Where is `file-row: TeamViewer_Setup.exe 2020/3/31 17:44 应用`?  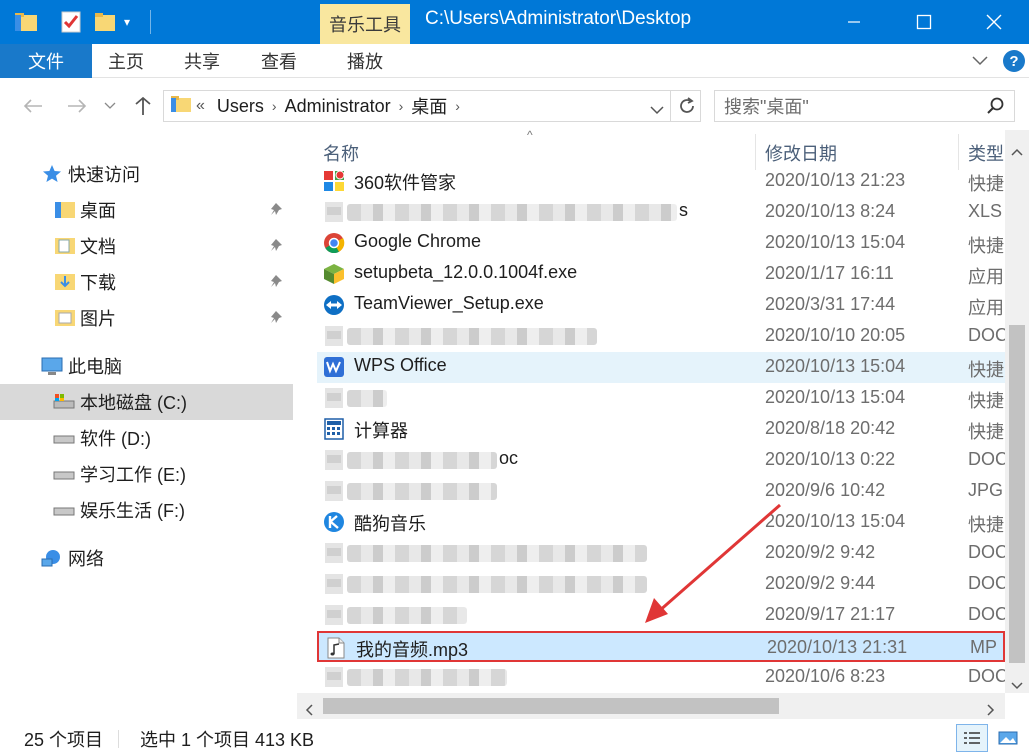
file-row: TeamViewer_Setup.exe 2020/3/31 17:44 应用 is located at coordinates (661, 305).